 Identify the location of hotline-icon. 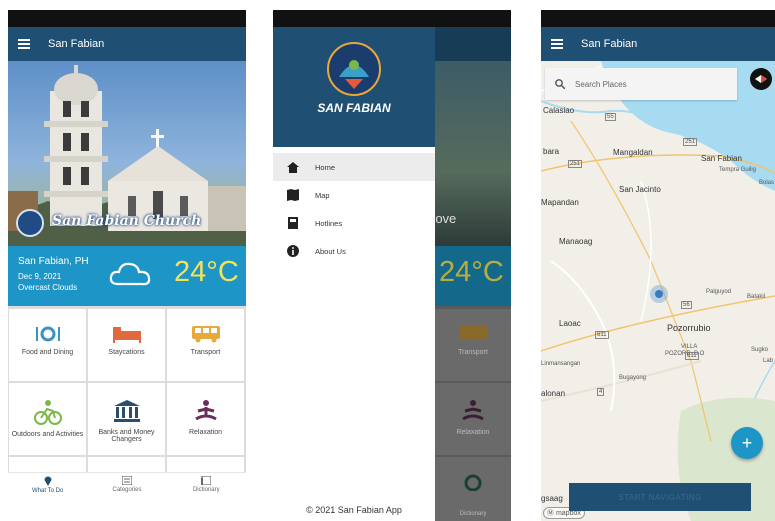
(293, 223).